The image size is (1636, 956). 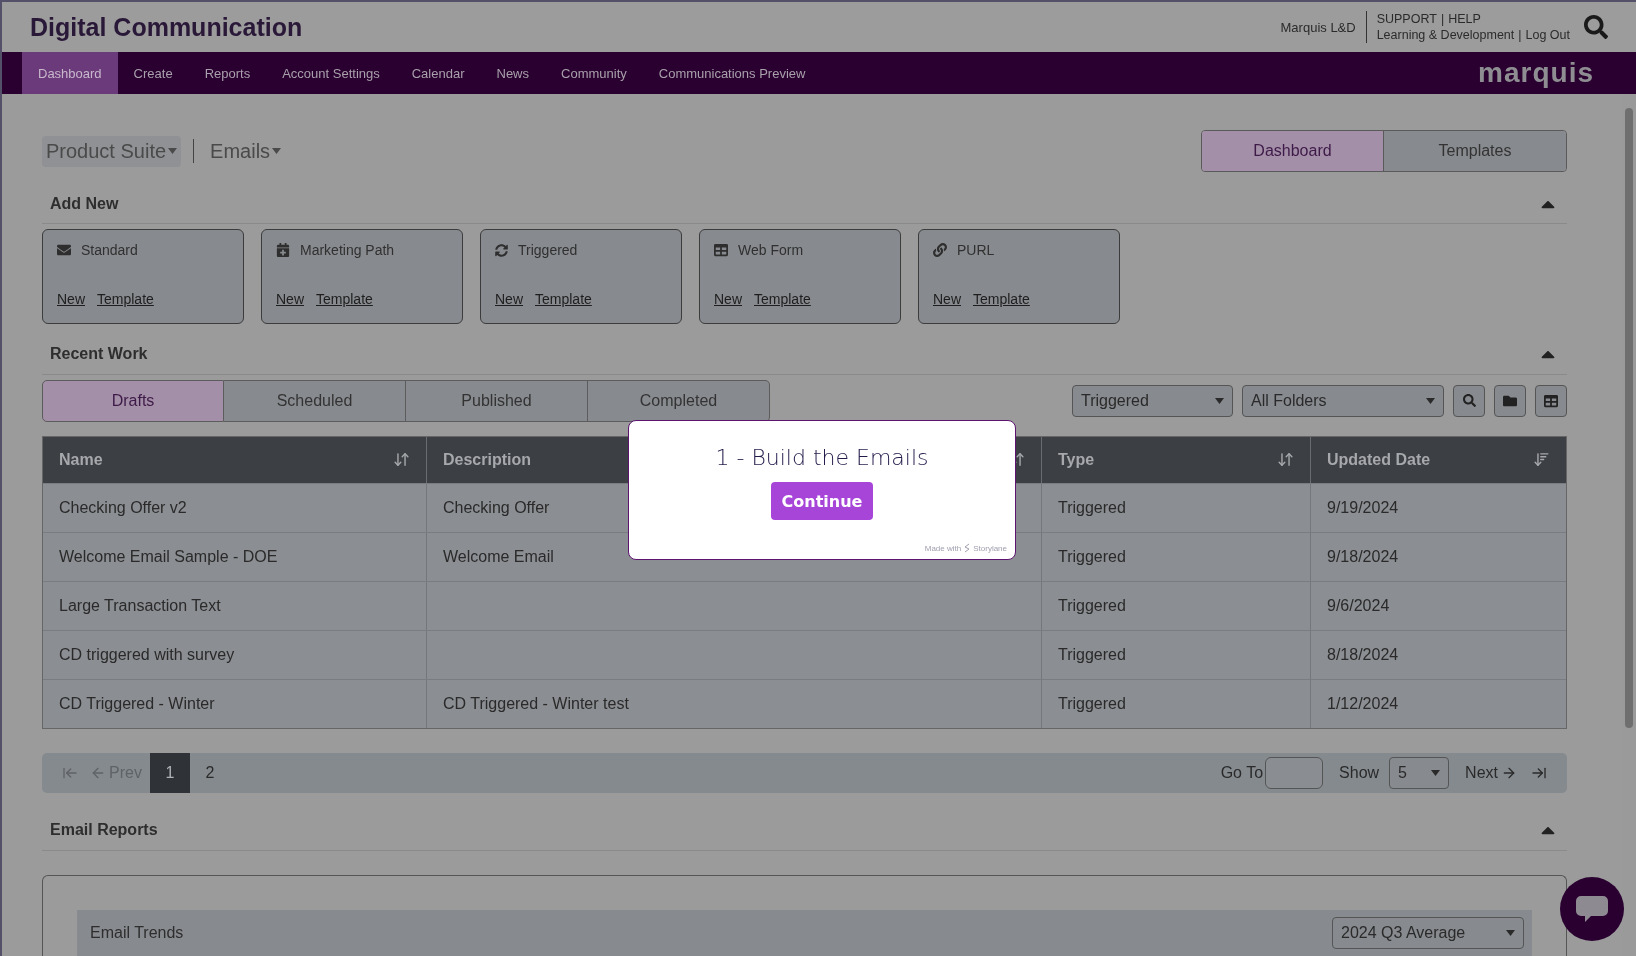 I want to click on show-label: Show, so click(x=1359, y=772).